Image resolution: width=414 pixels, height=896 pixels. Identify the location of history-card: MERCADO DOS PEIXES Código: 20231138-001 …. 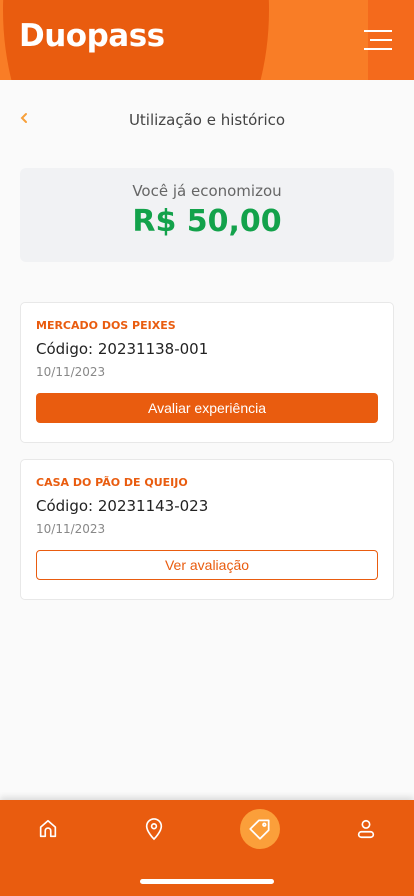
(207, 372).